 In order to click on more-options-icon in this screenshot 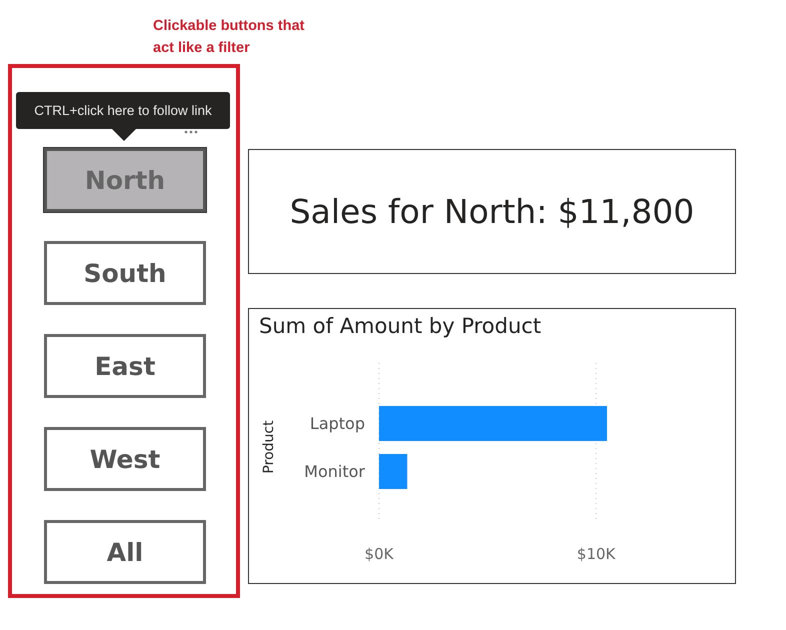, I will do `click(191, 132)`.